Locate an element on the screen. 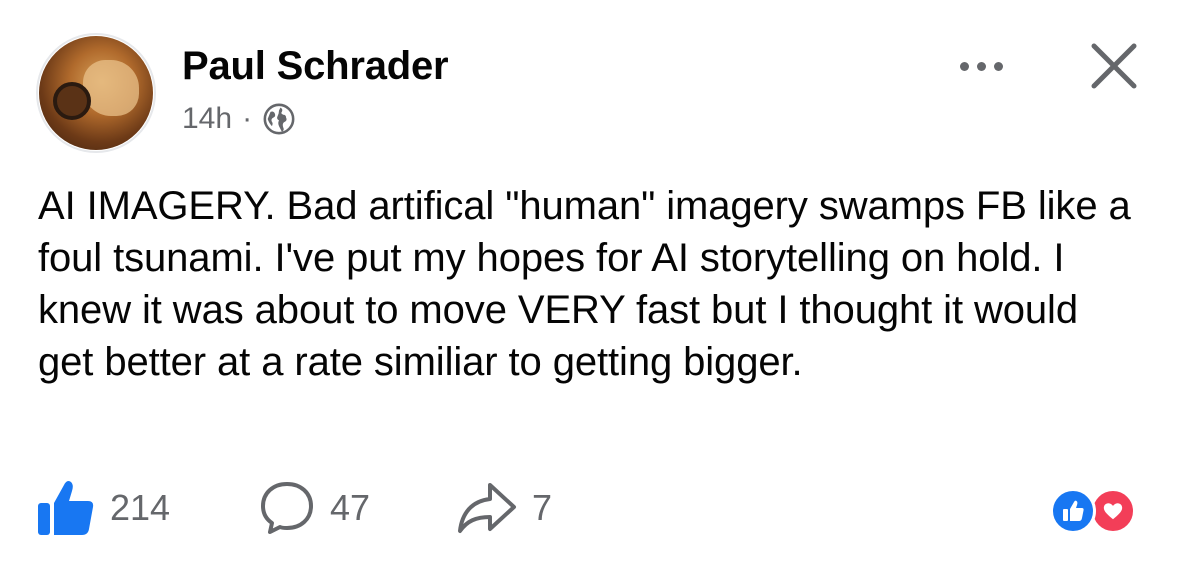  post-actions-bar: 214 47 7 is located at coordinates (591, 508).